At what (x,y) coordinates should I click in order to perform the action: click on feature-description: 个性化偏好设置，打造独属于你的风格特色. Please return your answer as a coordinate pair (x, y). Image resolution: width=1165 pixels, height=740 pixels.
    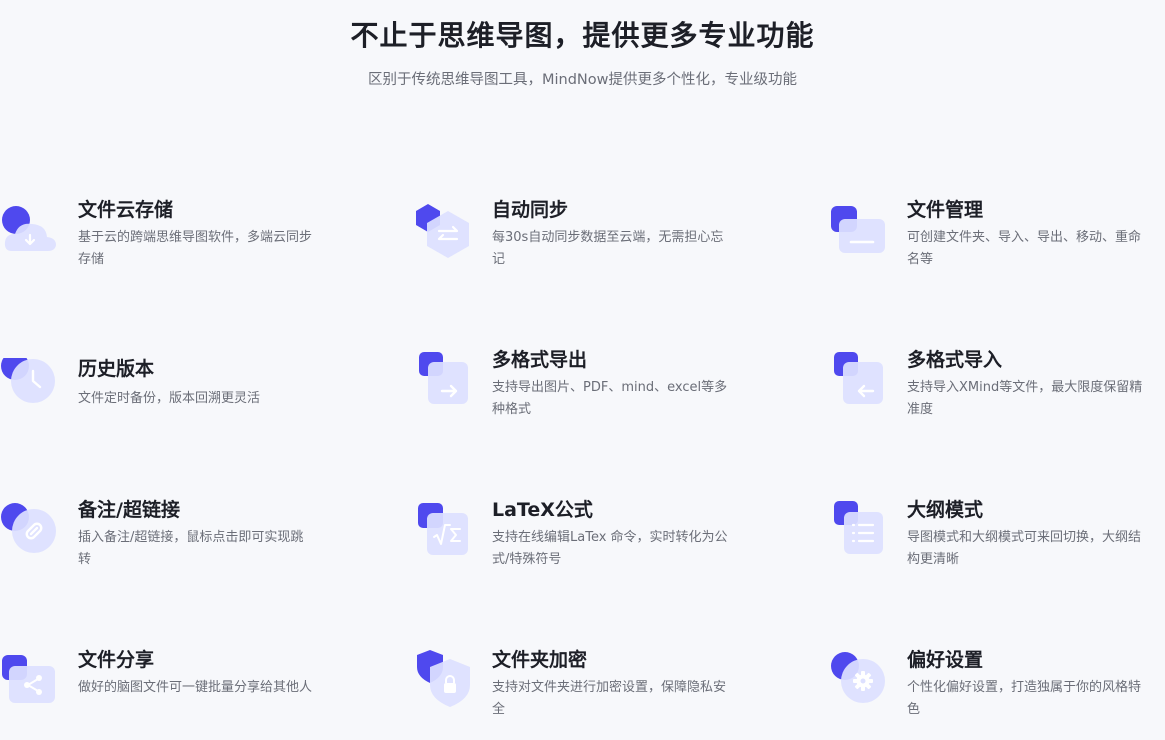
    Looking at the image, I should click on (1024, 698).